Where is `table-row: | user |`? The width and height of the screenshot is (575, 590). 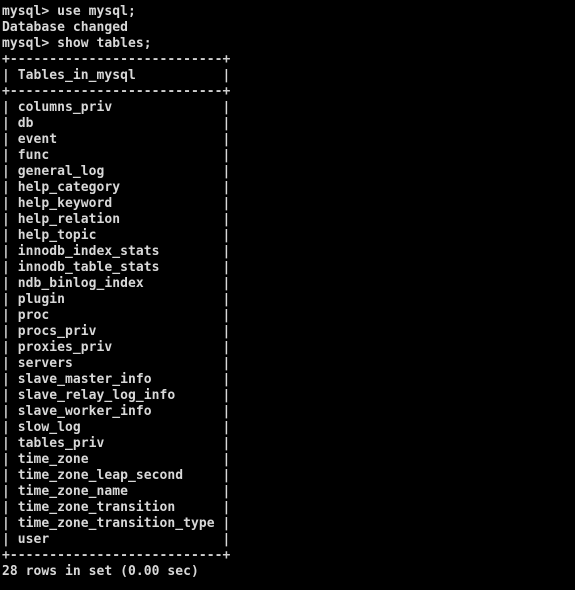
table-row: | user | is located at coordinates (116, 539).